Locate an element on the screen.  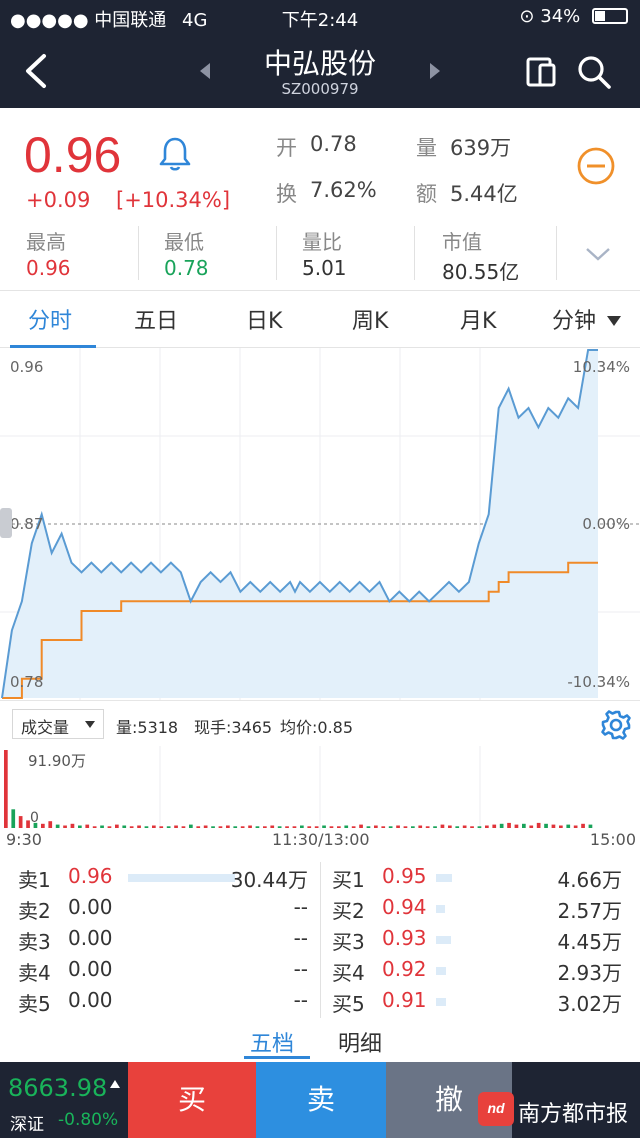
stats-row: 最高 0.96 最低 0.78 量比 5.01 市值 80.55亿 is located at coordinates (320, 256).